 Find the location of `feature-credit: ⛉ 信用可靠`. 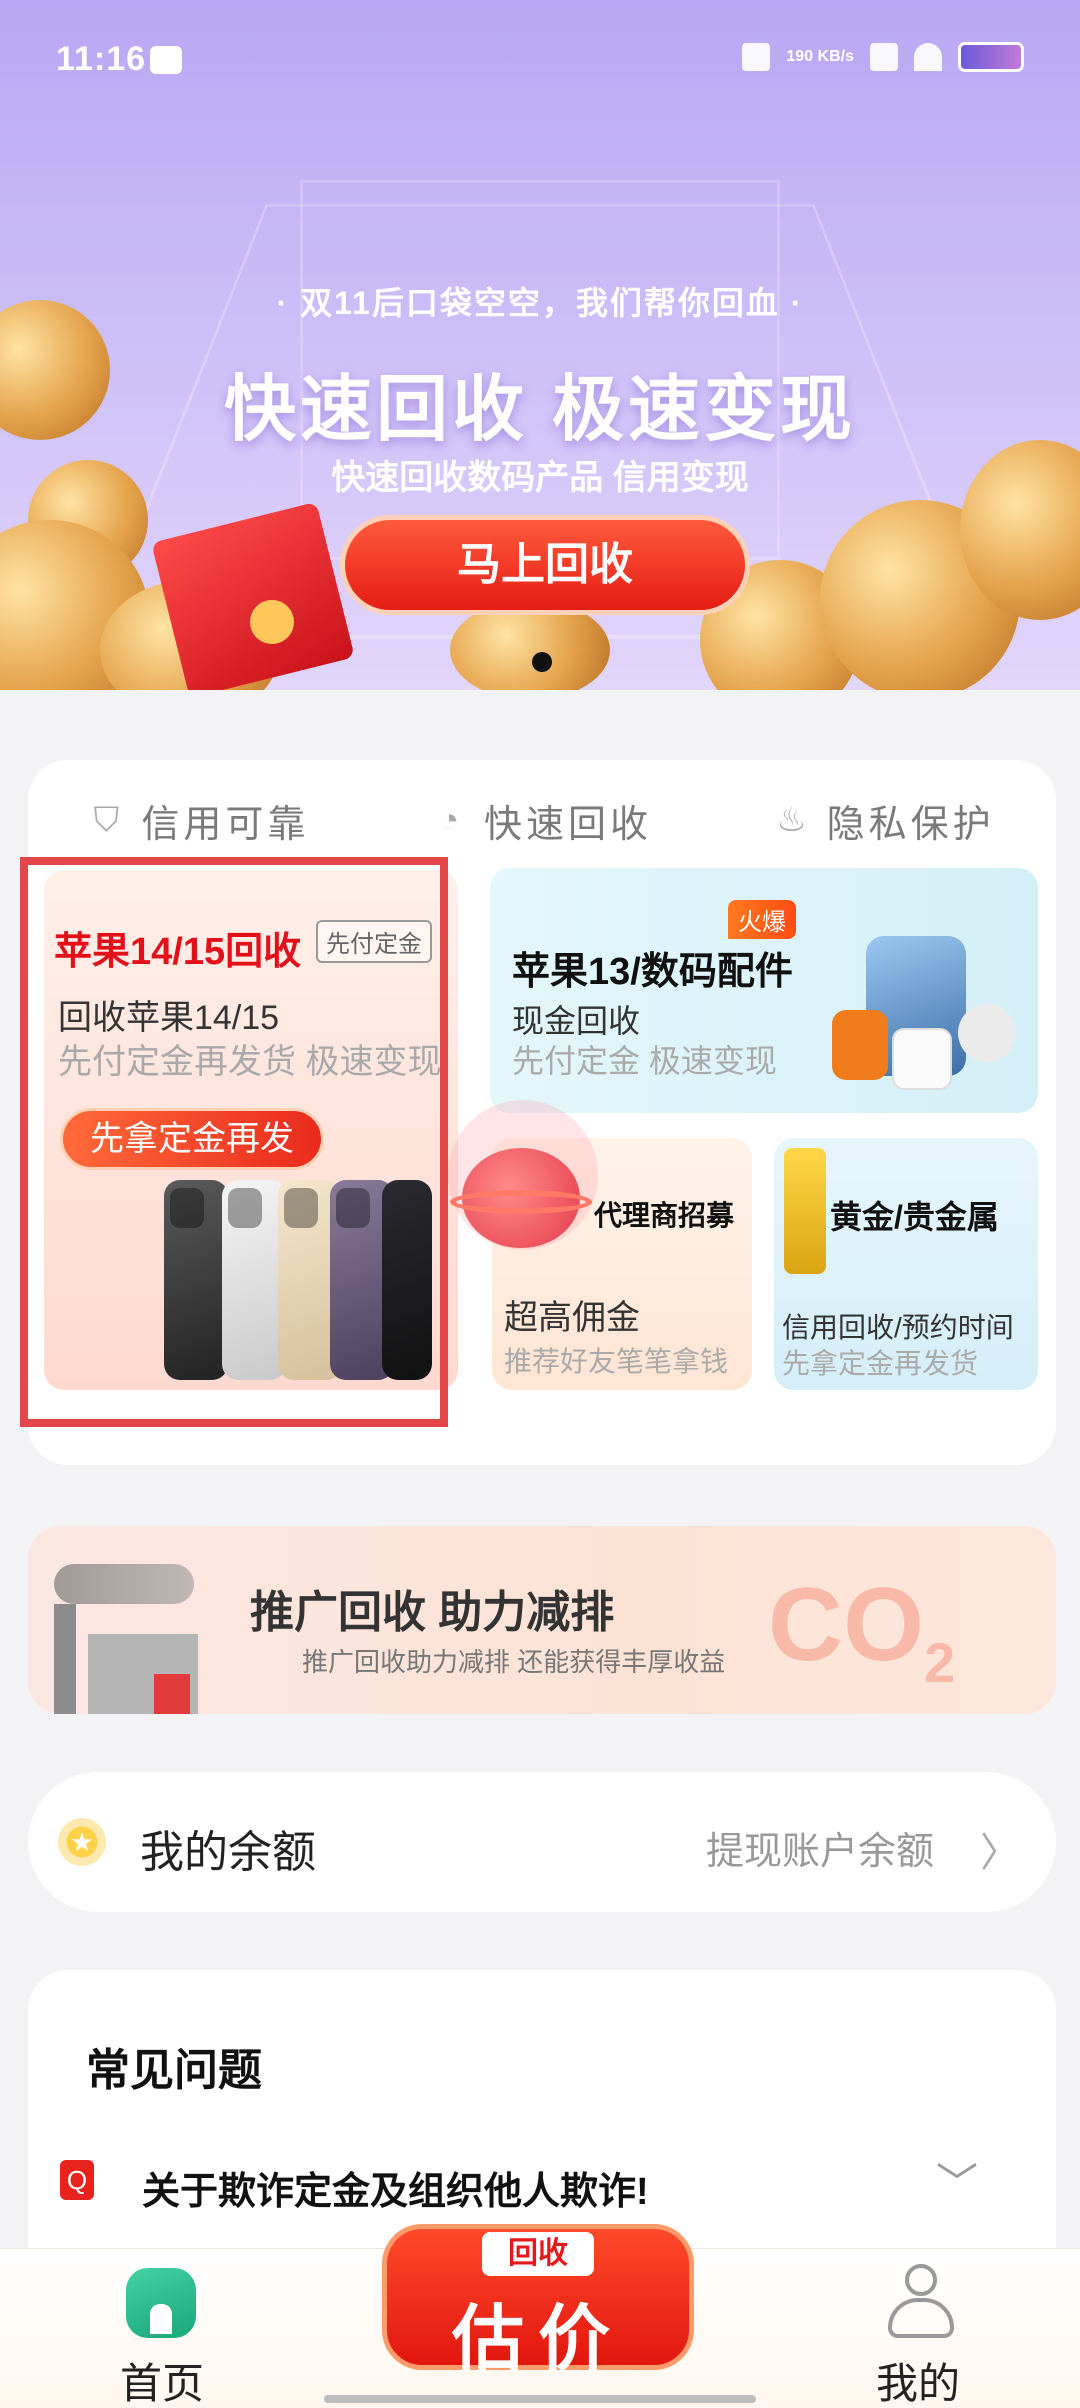

feature-credit: ⛉ 信用可靠 is located at coordinates (199, 820).